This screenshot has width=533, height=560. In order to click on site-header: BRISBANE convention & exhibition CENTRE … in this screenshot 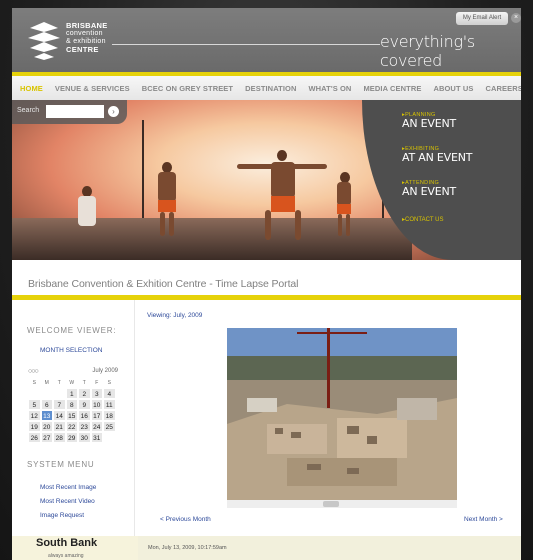, I will do `click(266, 40)`.